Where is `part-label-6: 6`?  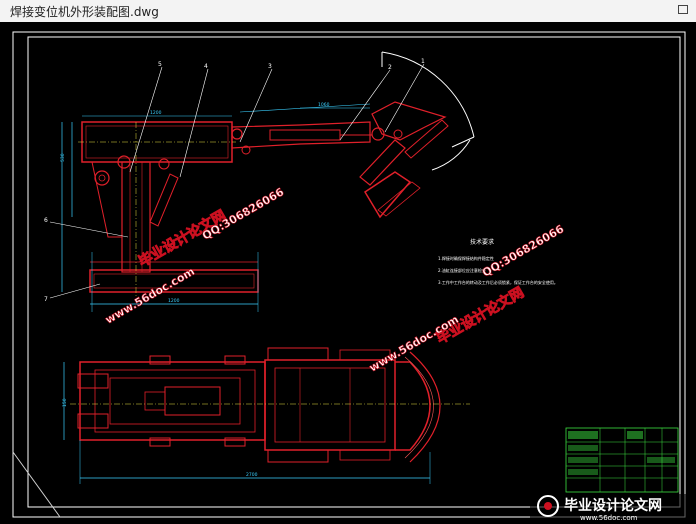 part-label-6: 6 is located at coordinates (46, 220).